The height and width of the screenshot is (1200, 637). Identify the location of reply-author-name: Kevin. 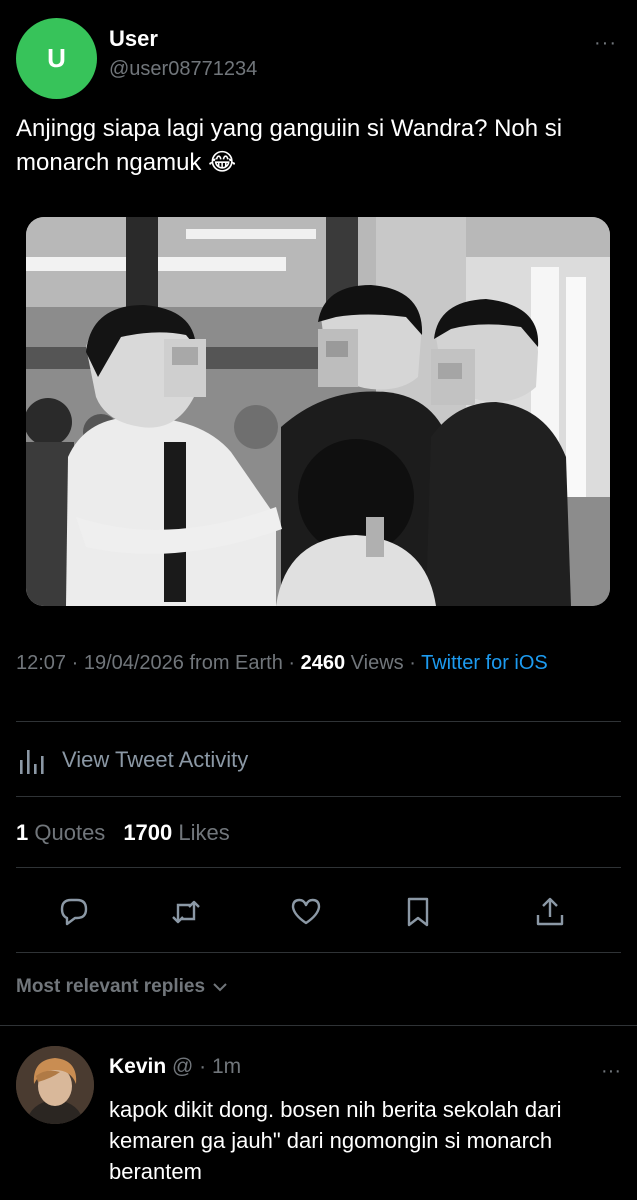
(138, 1066).